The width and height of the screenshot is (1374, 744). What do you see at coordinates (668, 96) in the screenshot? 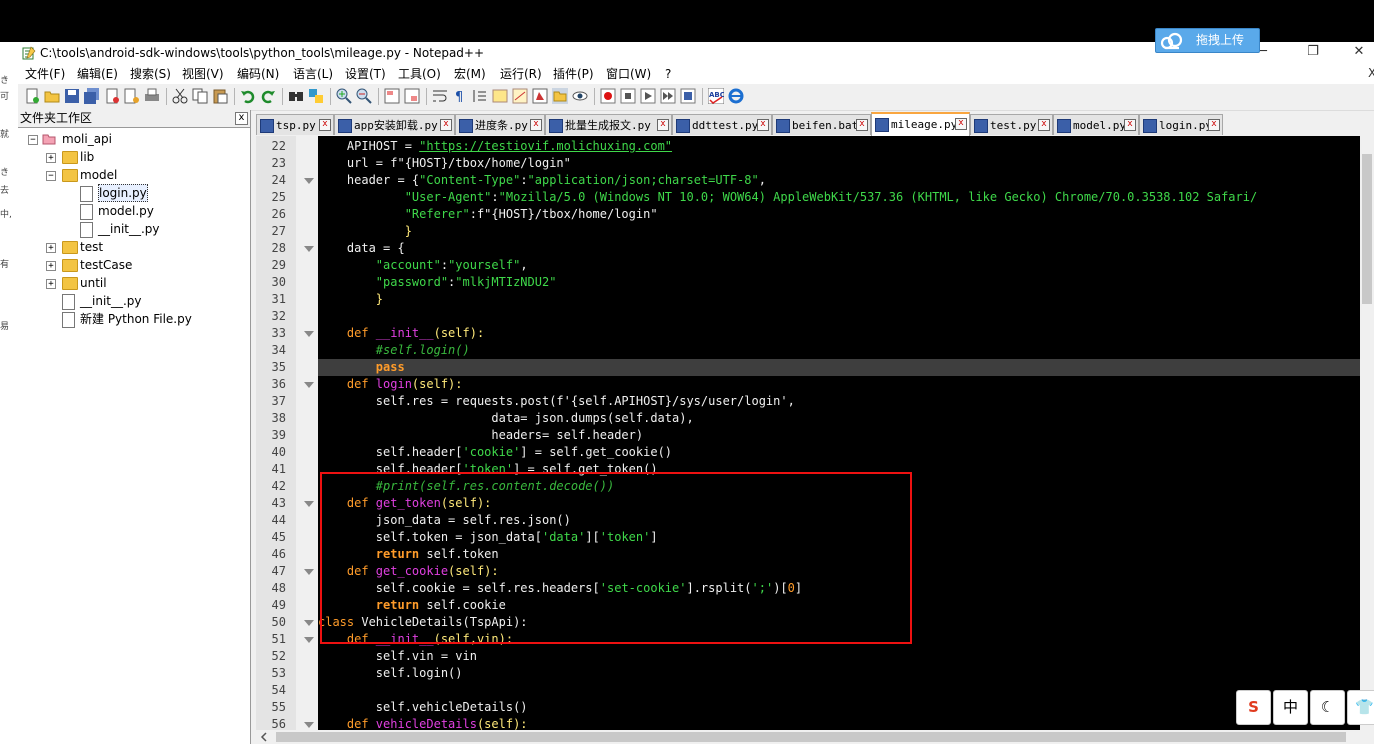
I see `run-macro-multiple-icon` at bounding box center [668, 96].